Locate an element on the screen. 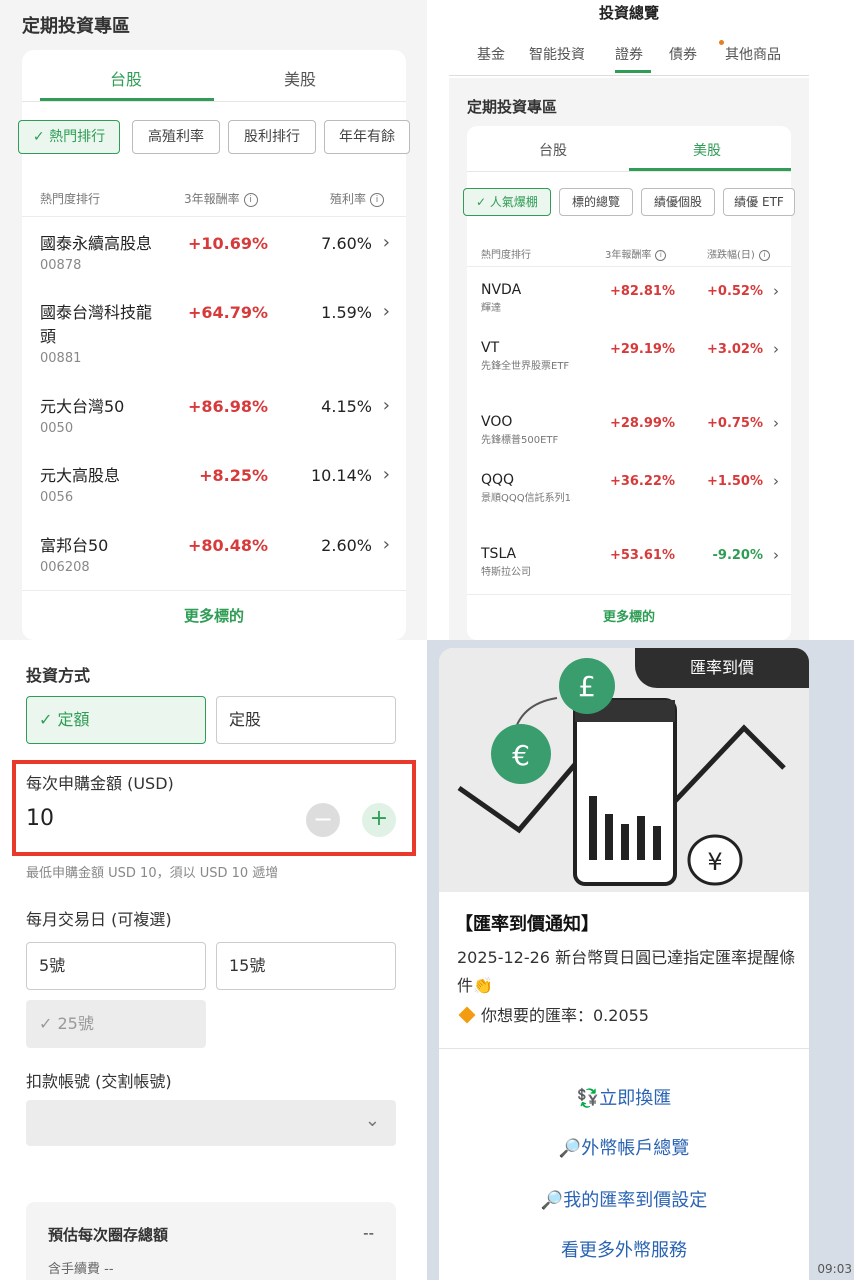  table-row: 富邦台50 006208 +80.48% 2.60% › is located at coordinates (214, 559).